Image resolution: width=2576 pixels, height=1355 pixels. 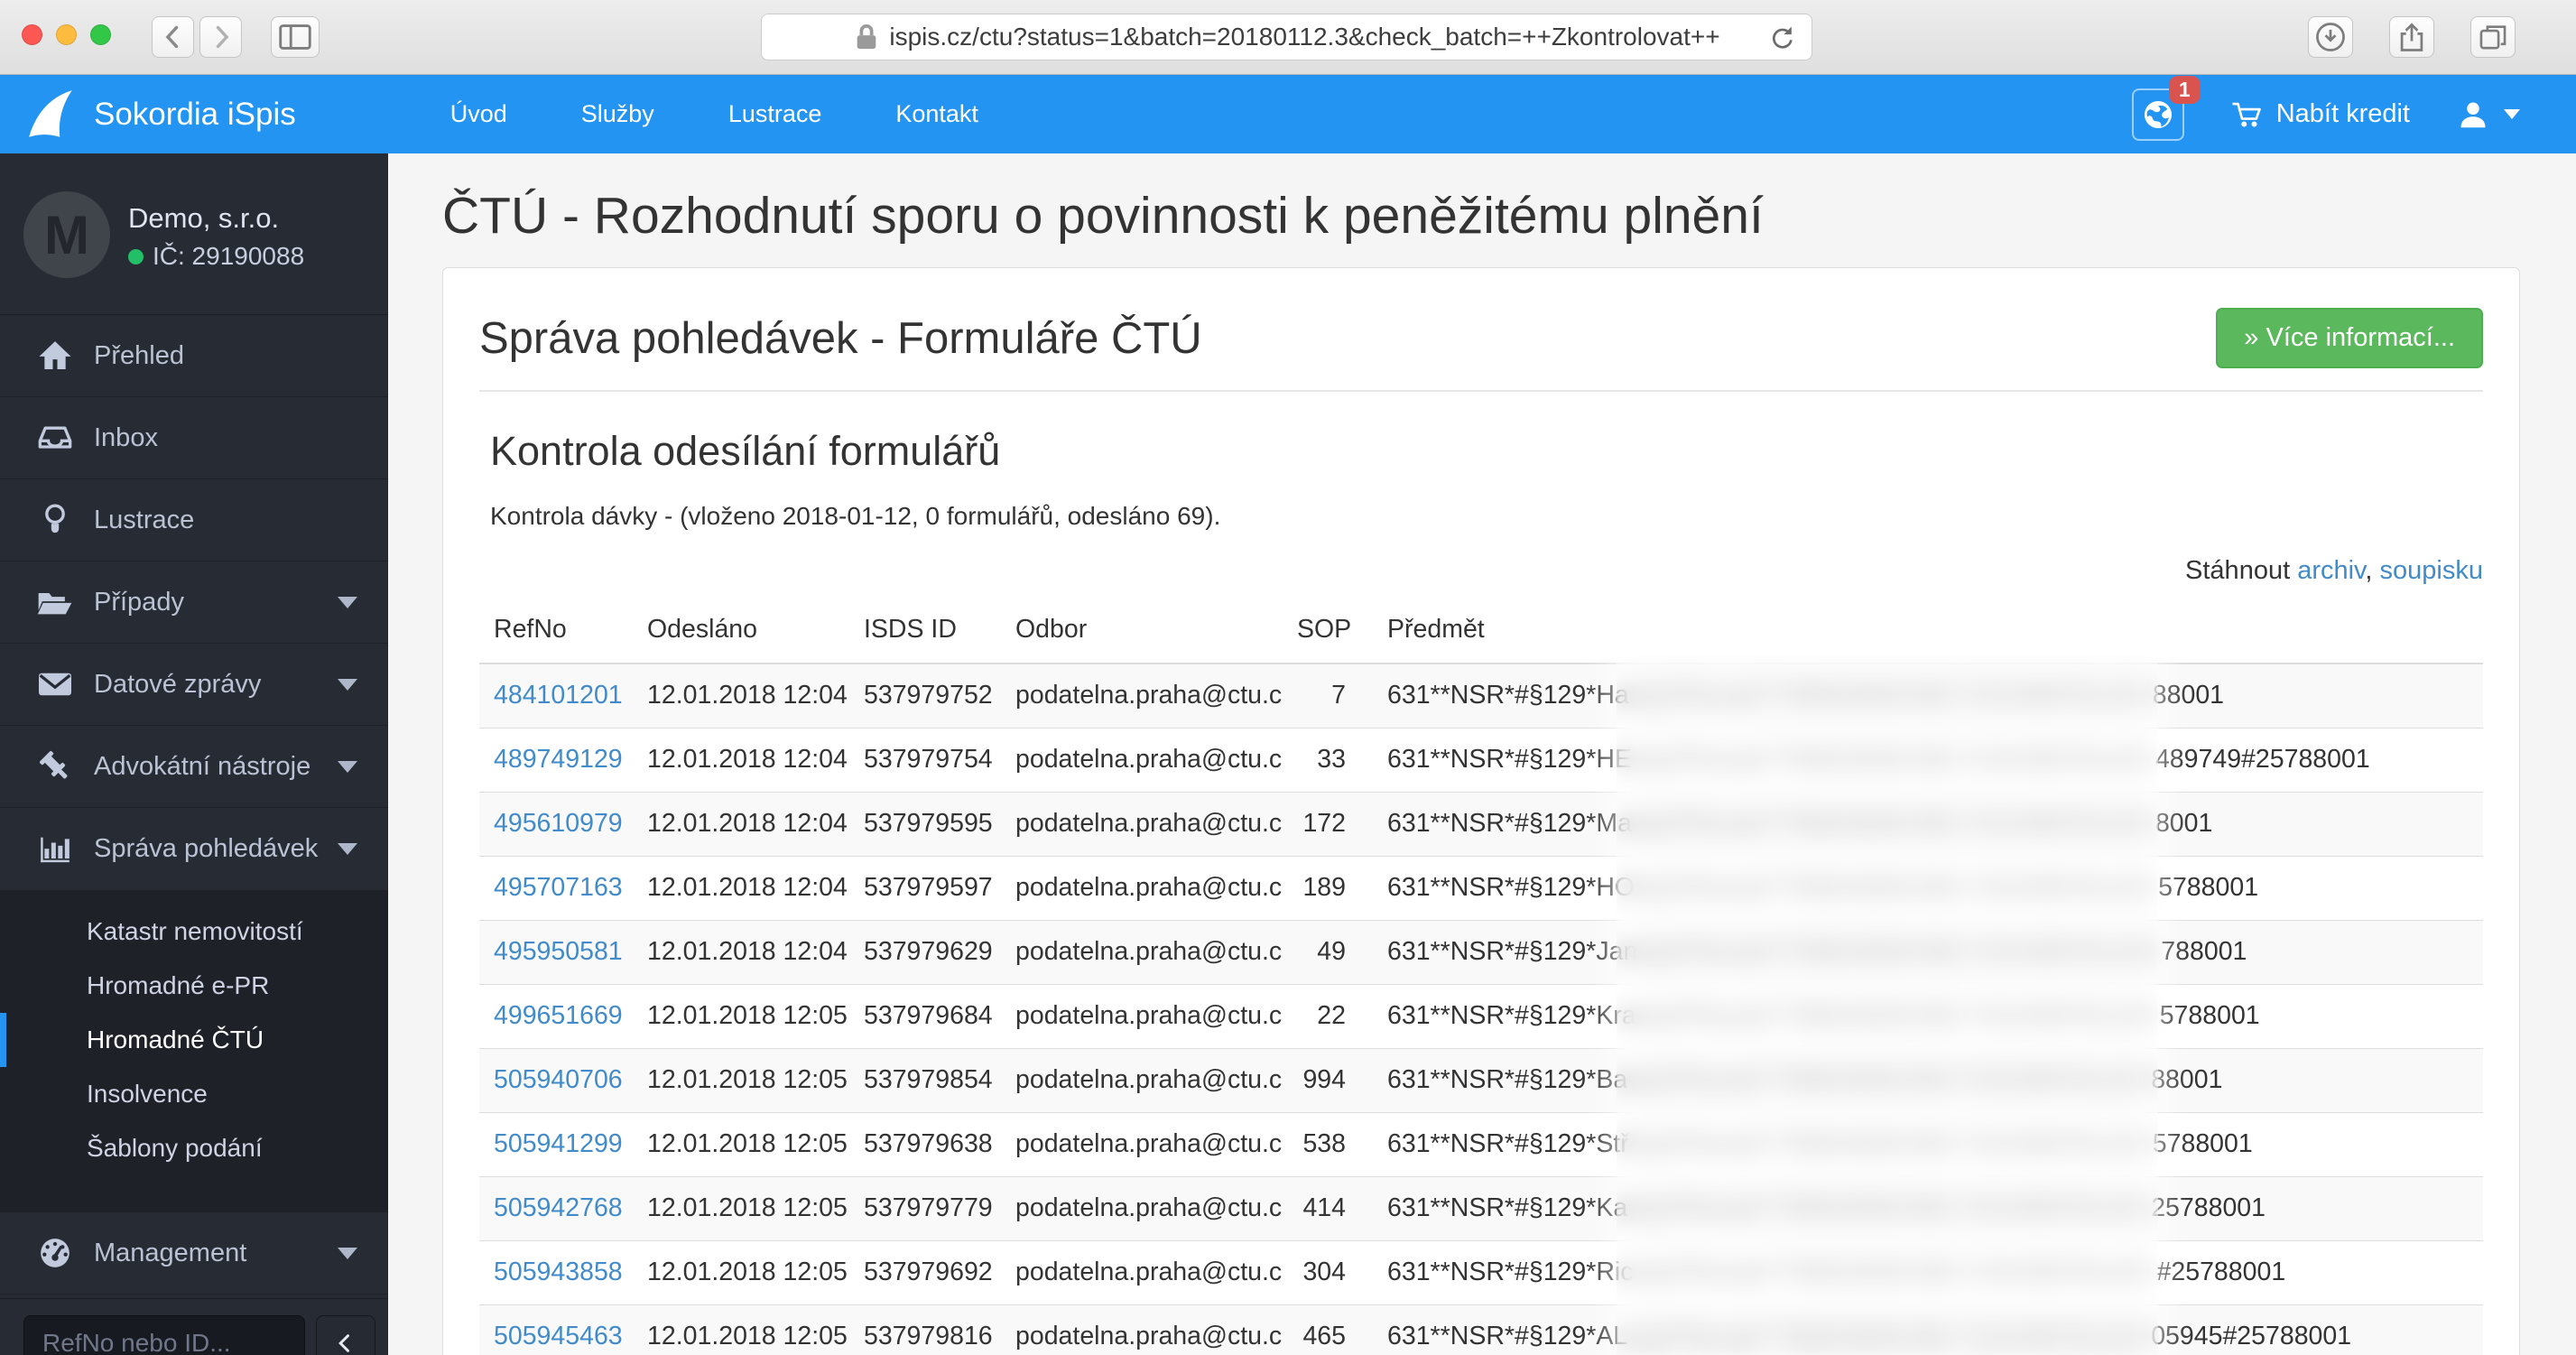 What do you see at coordinates (558, 1336) in the screenshot?
I see `refno-link: 505945463` at bounding box center [558, 1336].